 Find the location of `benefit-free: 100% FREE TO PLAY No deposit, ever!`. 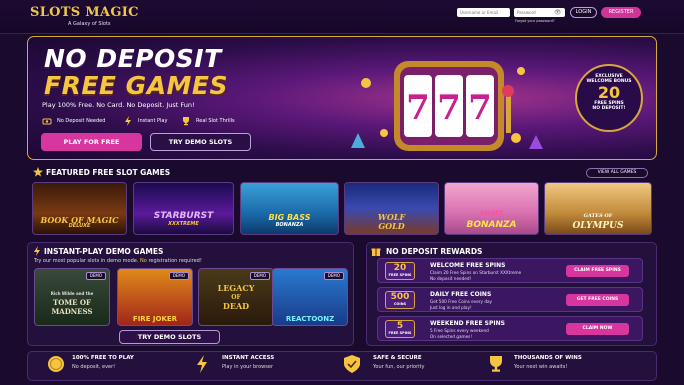

benefit-free: 100% FREE TO PLAY No deposit, ever! is located at coordinates (103, 362).